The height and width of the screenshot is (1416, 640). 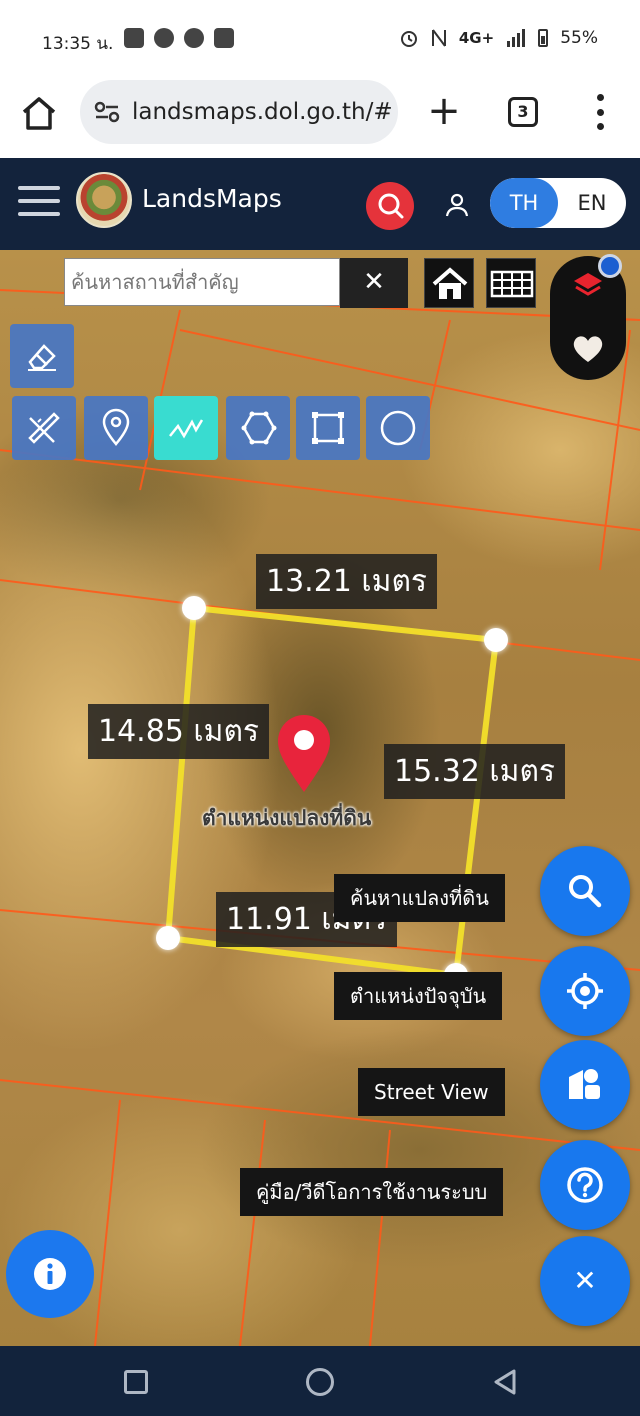 I want to click on info-button, so click(x=50, y=1274).